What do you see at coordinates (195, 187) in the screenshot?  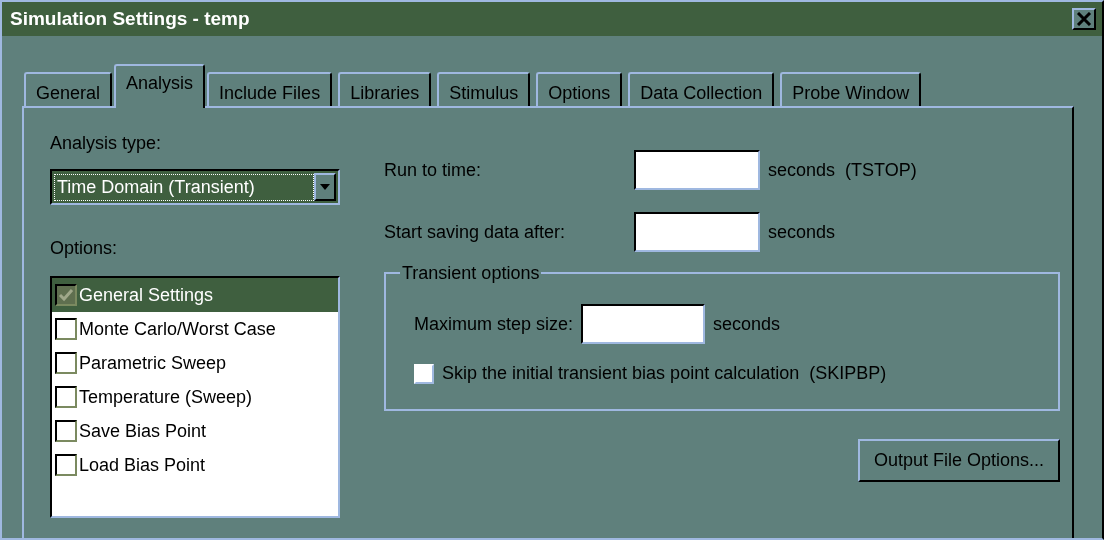 I see `analysis-type-dropdown: Time Domain (Transient)` at bounding box center [195, 187].